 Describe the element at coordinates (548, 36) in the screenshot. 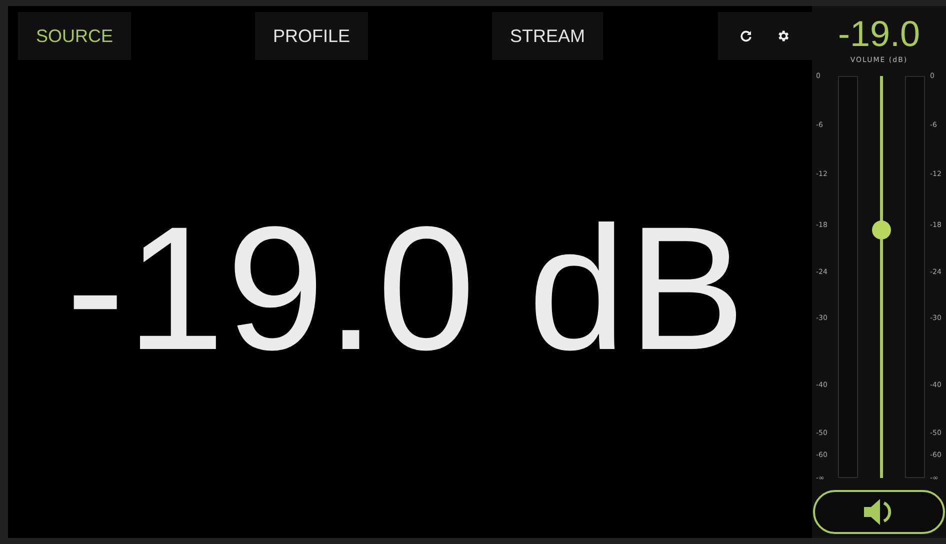

I see `tab: STREAM` at that location.